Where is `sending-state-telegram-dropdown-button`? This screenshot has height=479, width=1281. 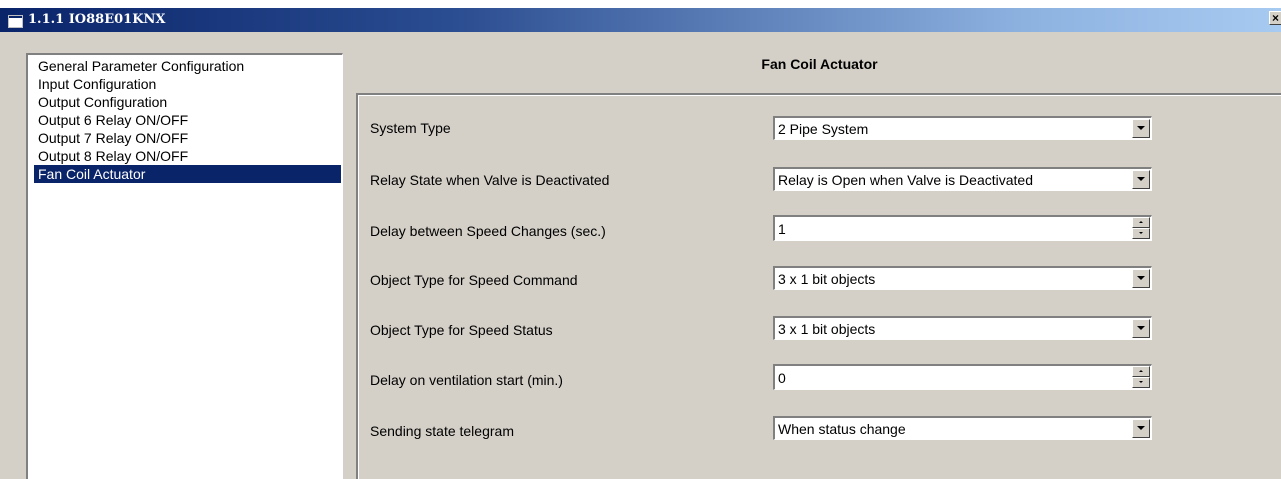
sending-state-telegram-dropdown-button is located at coordinates (1141, 428).